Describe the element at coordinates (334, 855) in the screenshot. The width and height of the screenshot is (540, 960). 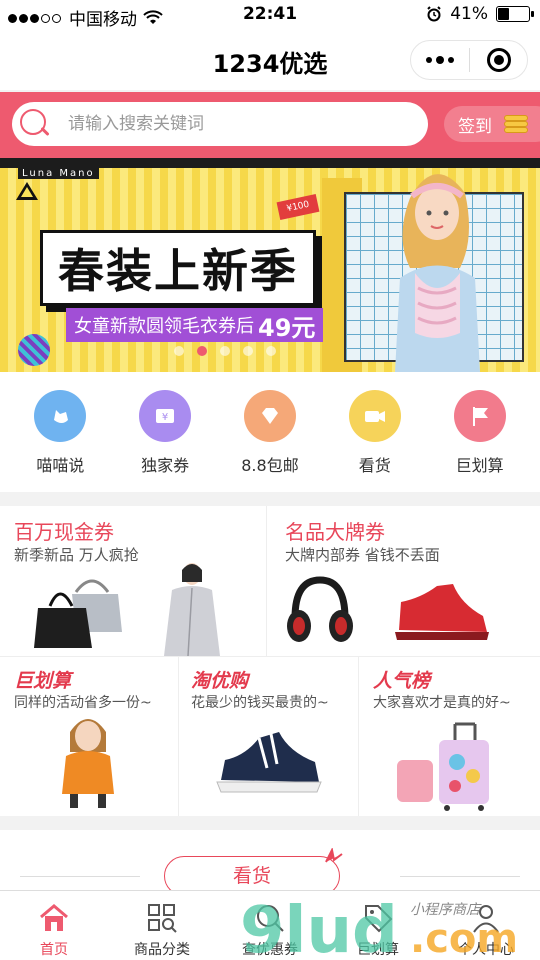
I see `sparkle-icon` at that location.